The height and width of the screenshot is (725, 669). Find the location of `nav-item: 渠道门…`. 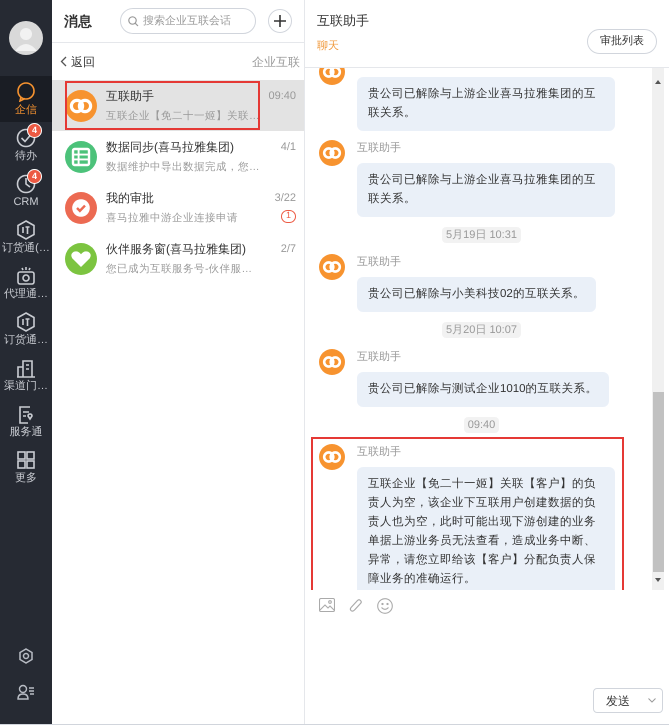

nav-item: 渠道门… is located at coordinates (26, 375).